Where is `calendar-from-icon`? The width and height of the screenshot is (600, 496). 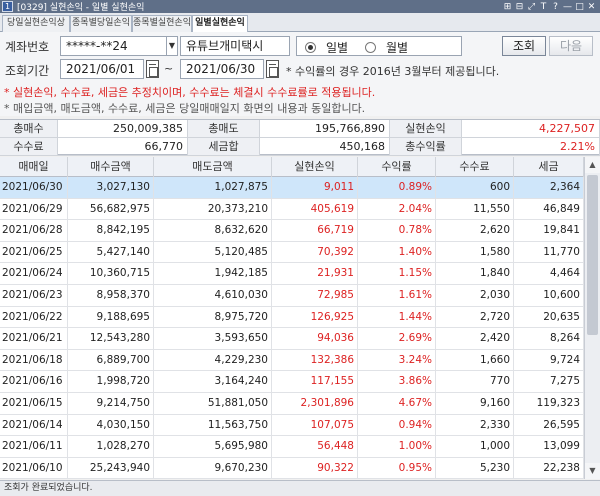
calendar-from-icon is located at coordinates (152, 69).